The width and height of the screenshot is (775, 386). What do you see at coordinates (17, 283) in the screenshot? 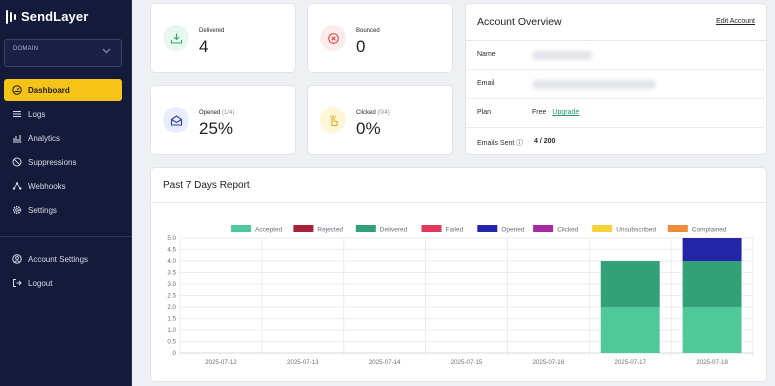
I see `logout-icon` at bounding box center [17, 283].